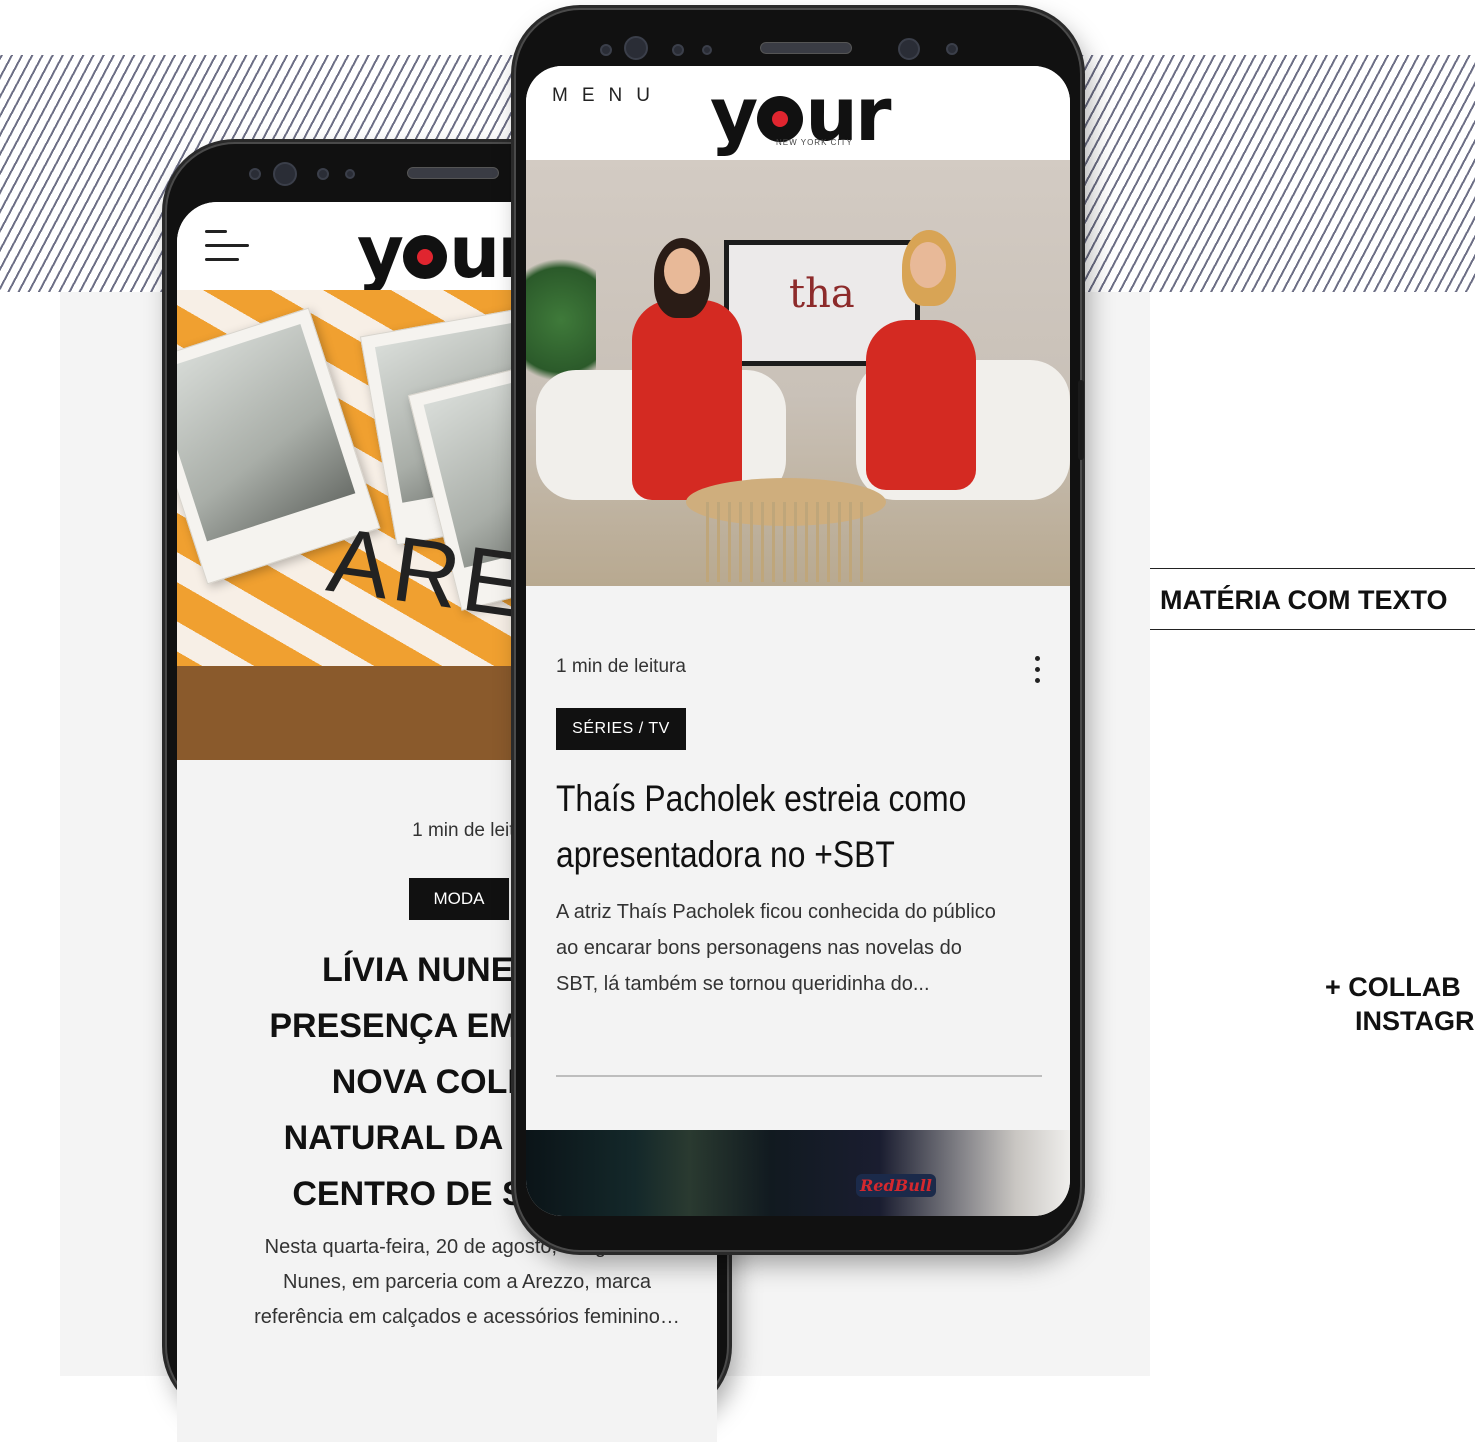 This screenshot has width=1475, height=1442. I want to click on front-site-header: MENU y ur NEW YORK CITY, so click(798, 113).